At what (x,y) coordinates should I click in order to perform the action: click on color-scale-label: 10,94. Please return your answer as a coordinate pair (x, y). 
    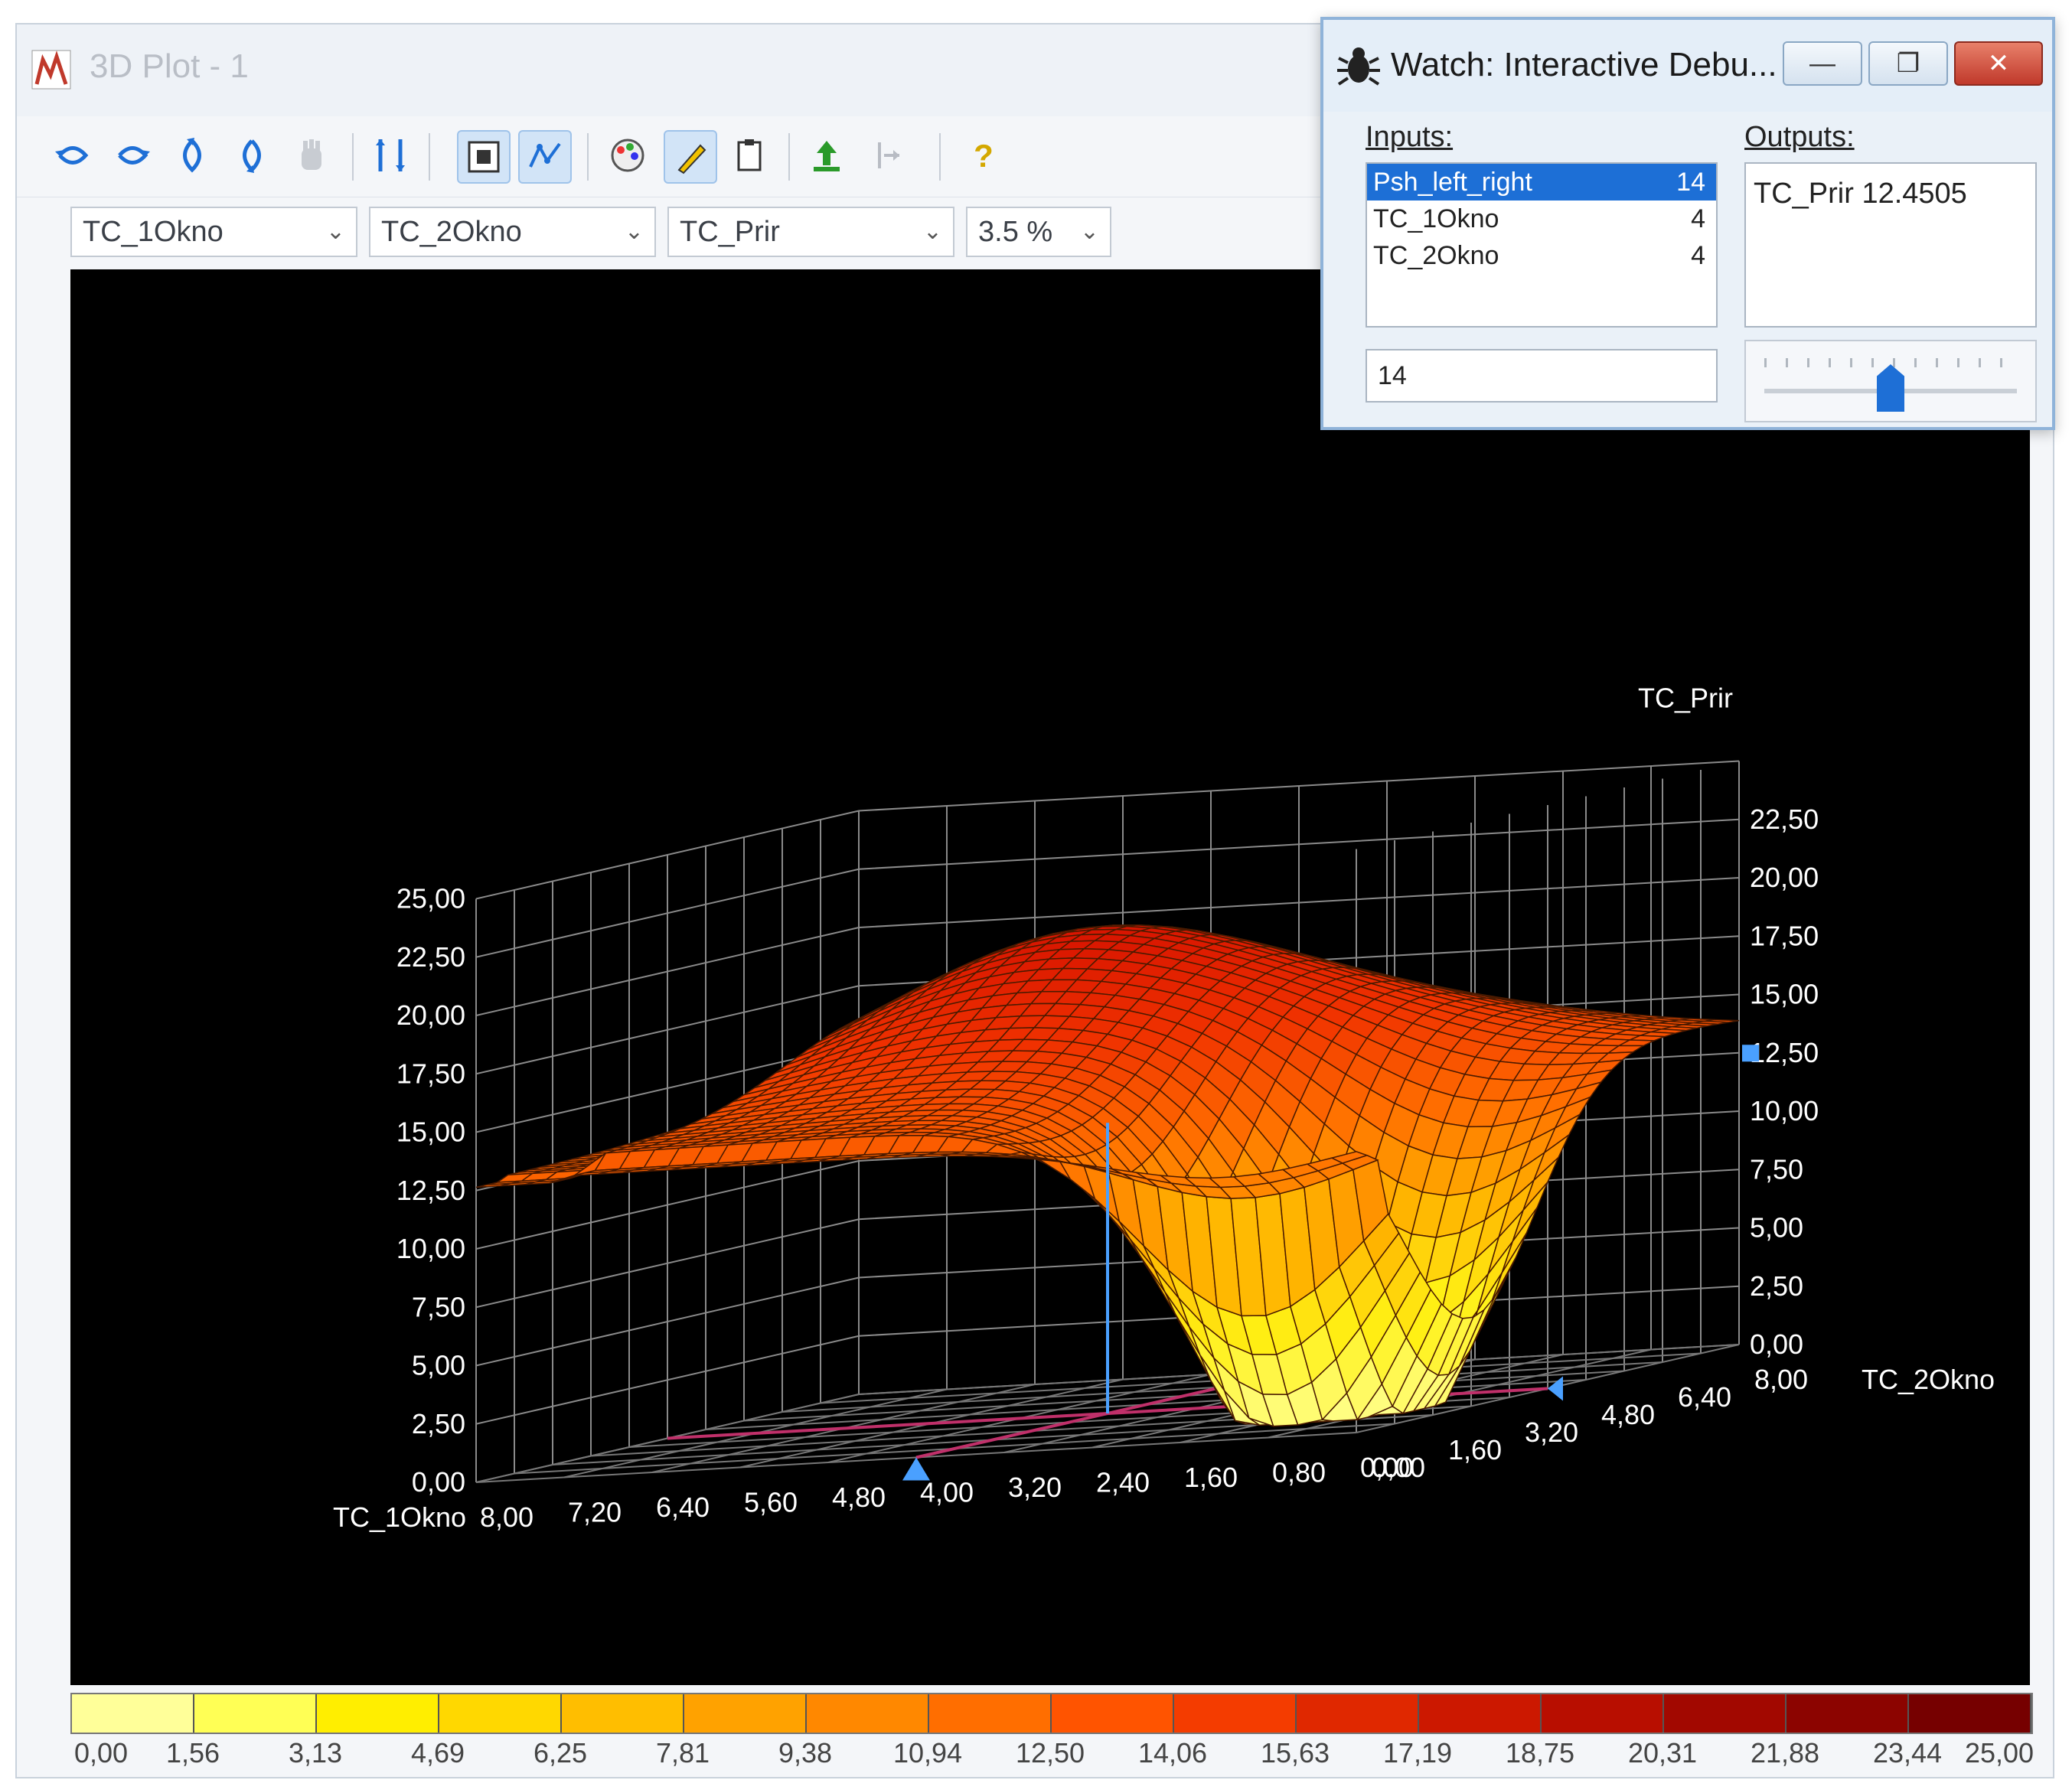
    Looking at the image, I should click on (927, 1753).